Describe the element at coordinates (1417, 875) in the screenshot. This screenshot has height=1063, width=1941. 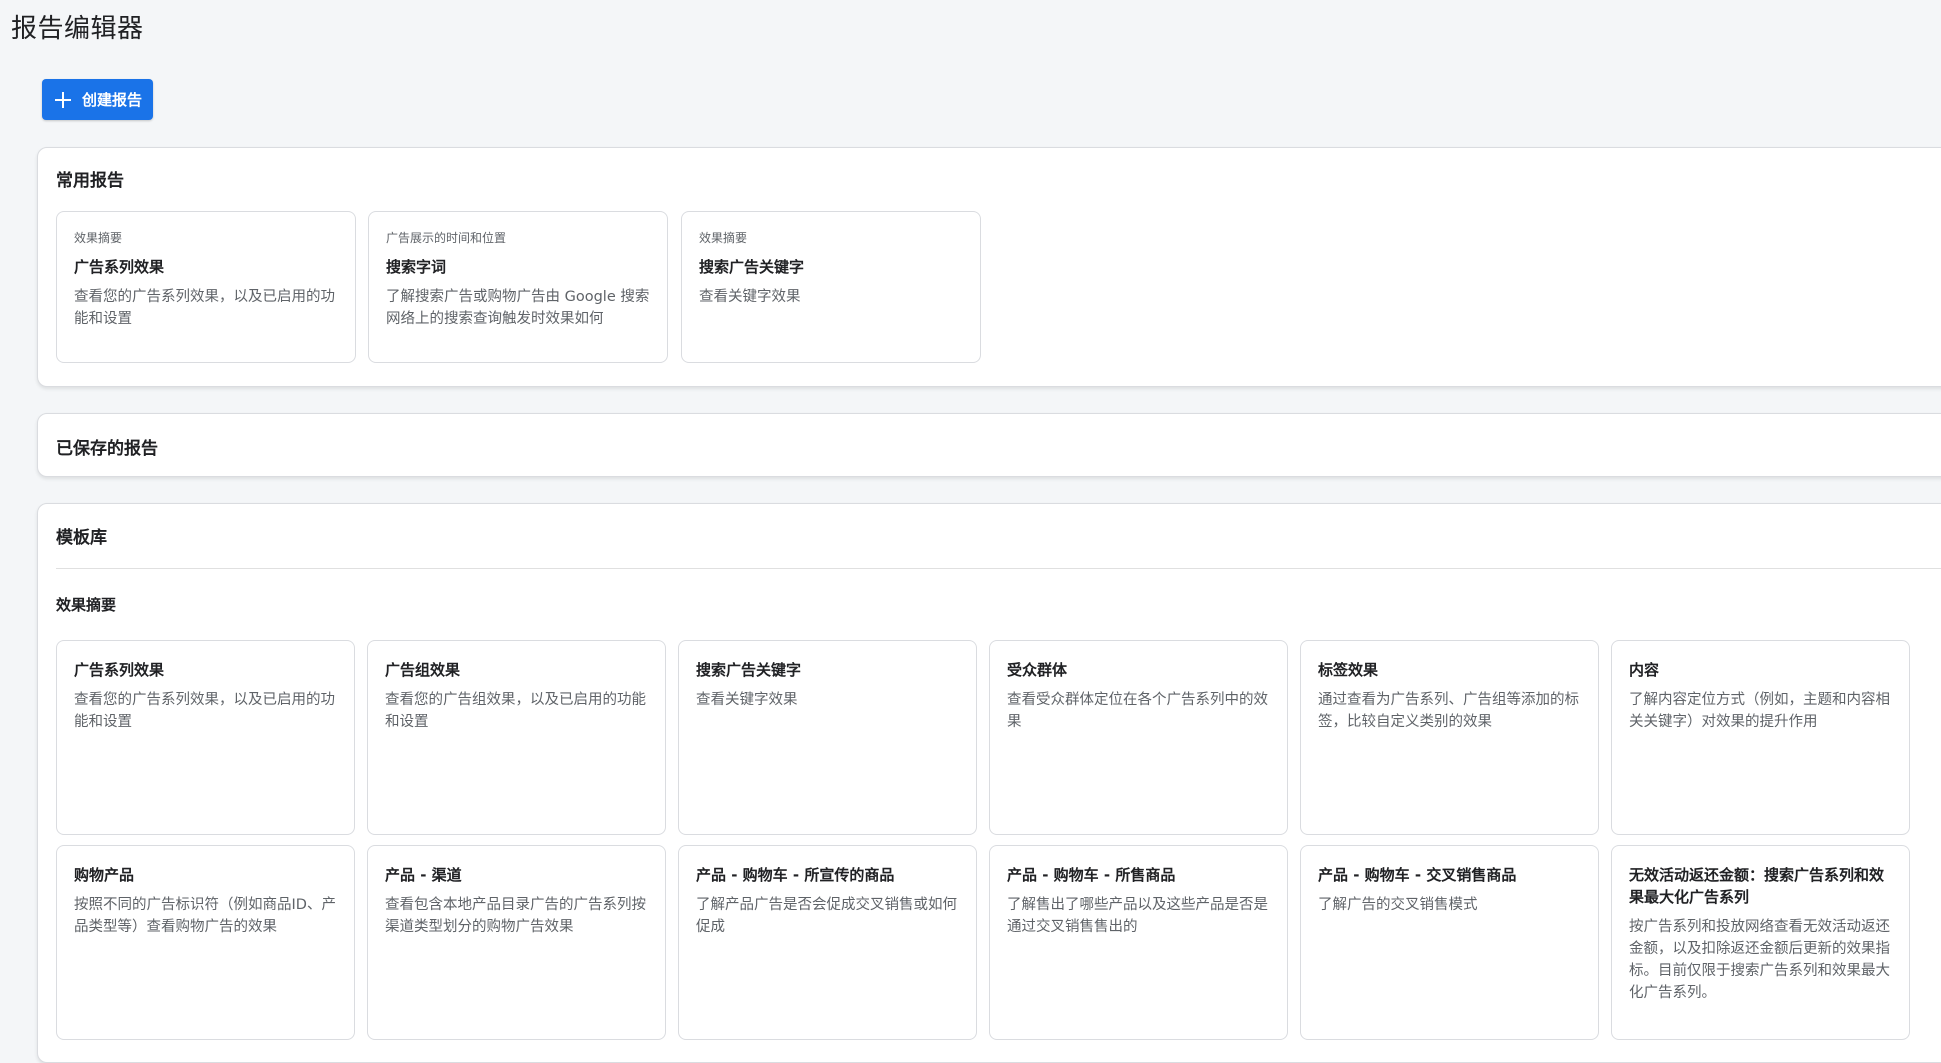
I see `card-title: 产品 - 购物车 - 交叉销售商品` at that location.